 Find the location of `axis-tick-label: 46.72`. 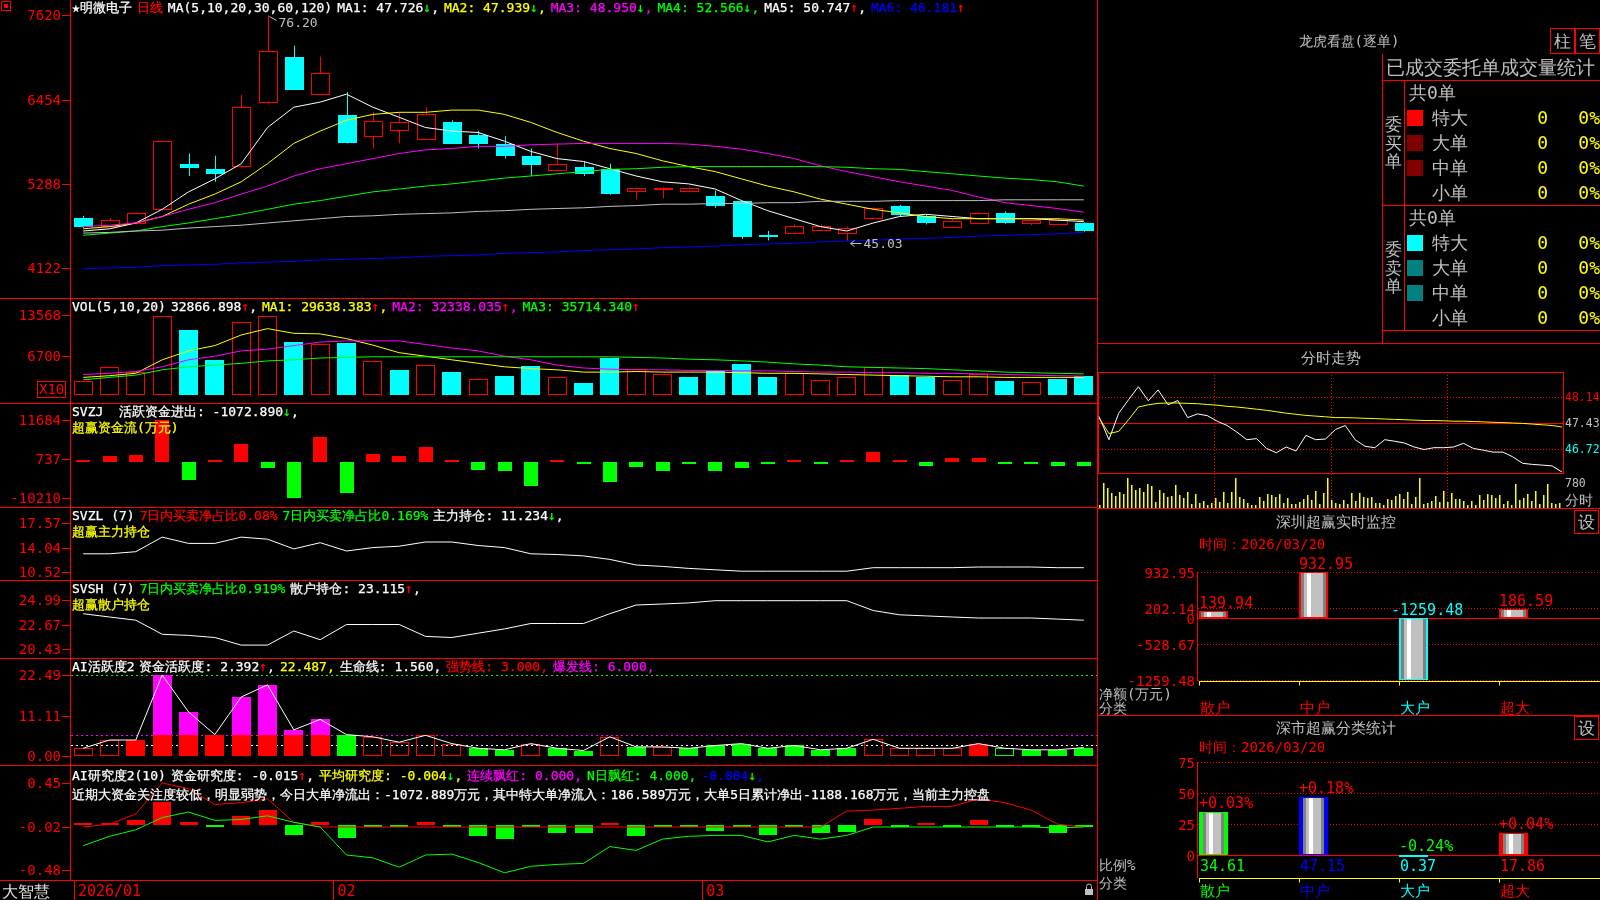

axis-tick-label: 46.72 is located at coordinates (1582, 448).